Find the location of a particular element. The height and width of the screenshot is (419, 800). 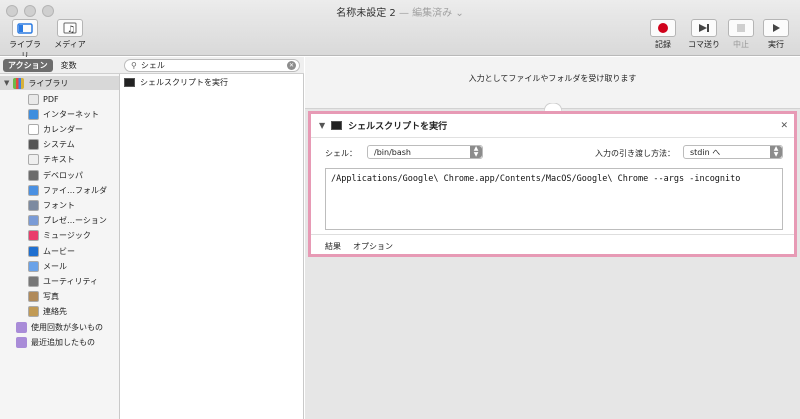

sidebar-item-label: 連絡先 is located at coordinates (55, 312).